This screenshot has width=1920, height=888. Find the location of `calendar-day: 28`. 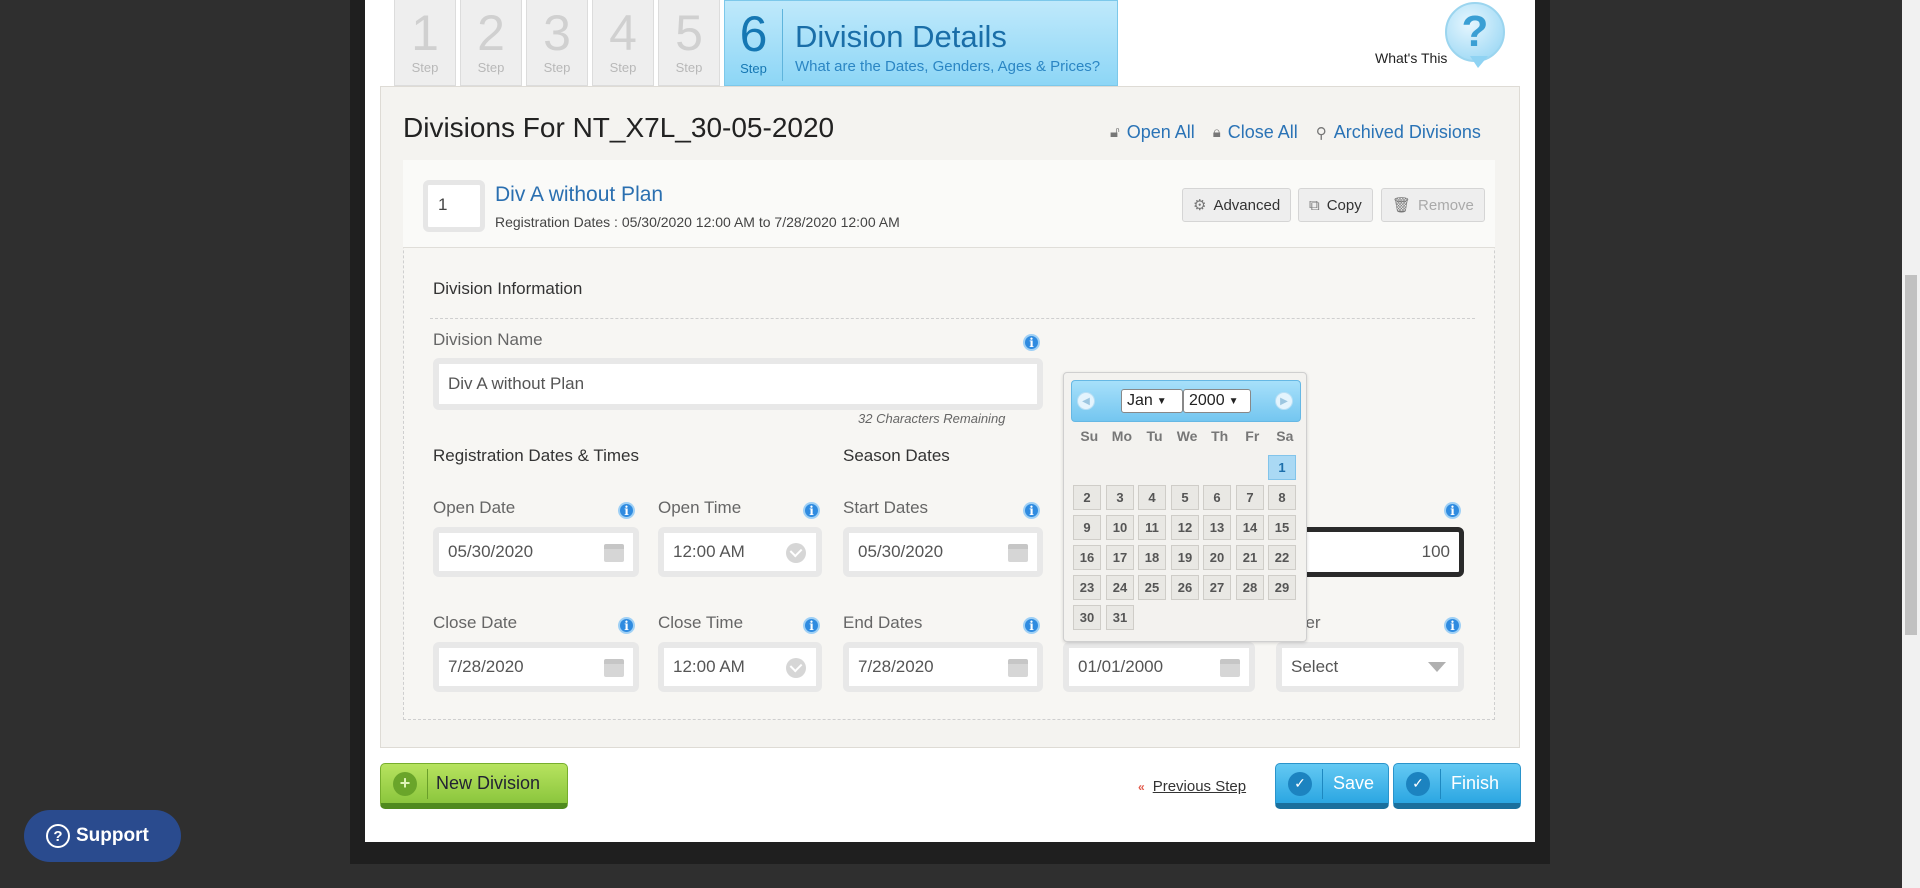

calendar-day: 28 is located at coordinates (1250, 587).